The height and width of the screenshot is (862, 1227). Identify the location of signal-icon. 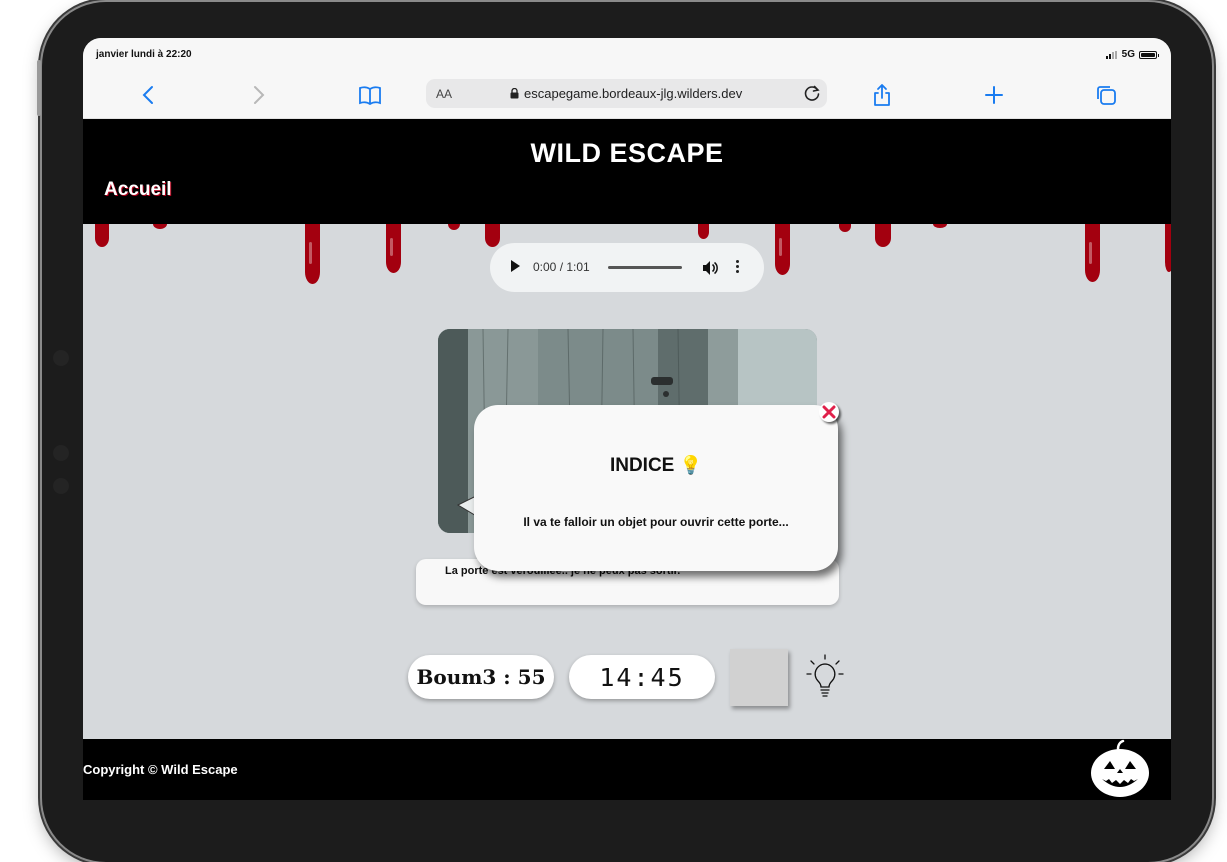
(1111, 54).